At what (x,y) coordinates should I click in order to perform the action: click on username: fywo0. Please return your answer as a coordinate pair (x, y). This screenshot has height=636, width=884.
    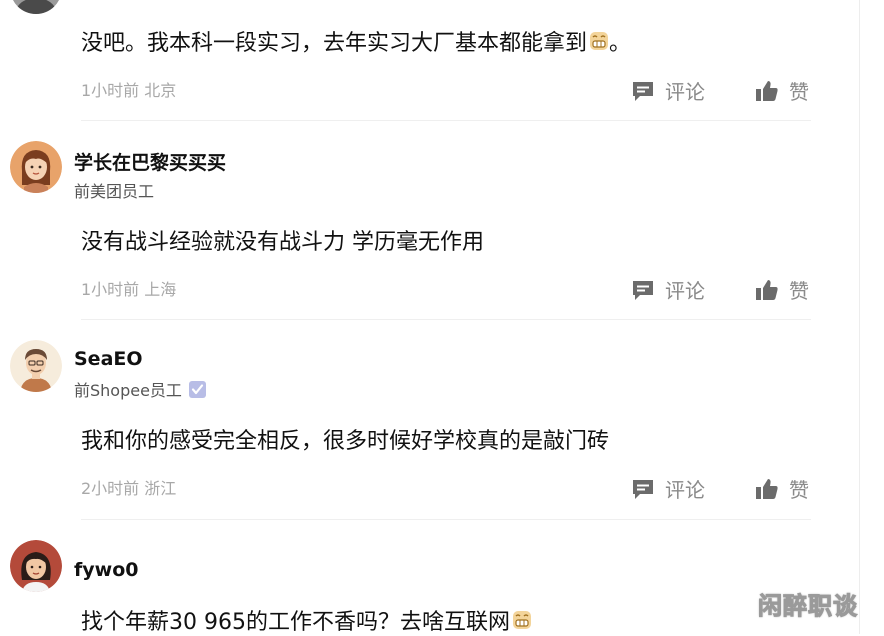
    Looking at the image, I should click on (106, 570).